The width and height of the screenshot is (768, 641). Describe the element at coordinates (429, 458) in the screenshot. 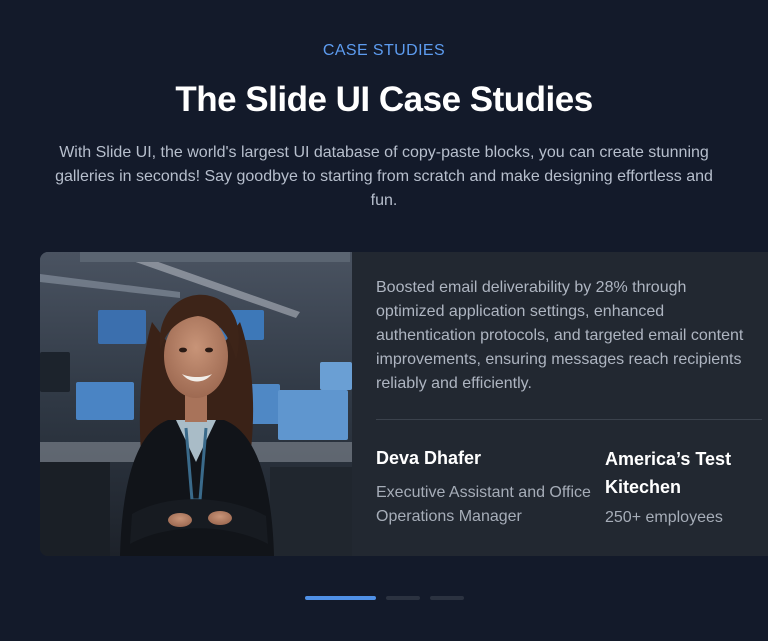

I see `person-name: Deva Dhafer` at that location.